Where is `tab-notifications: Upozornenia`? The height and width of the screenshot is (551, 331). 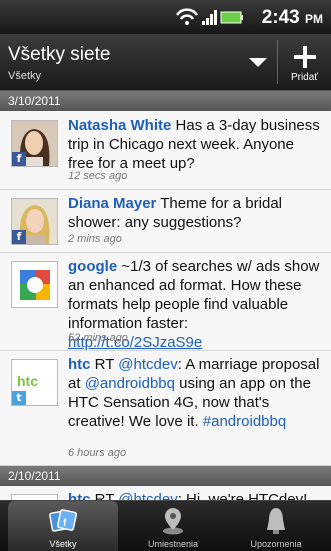 tab-notifications: Upozornenia is located at coordinates (276, 526).